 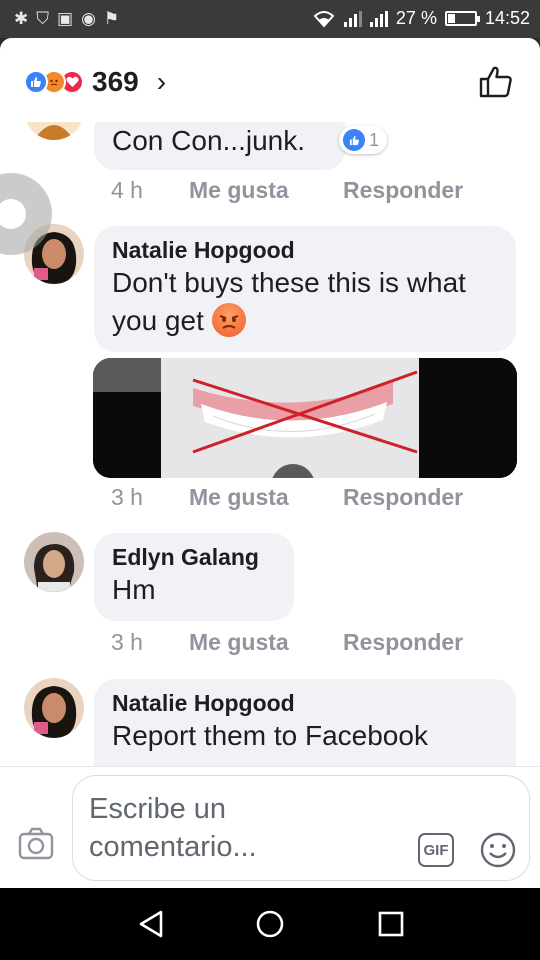 I want to click on comment-input: Escribe un comentario... GIF, so click(x=301, y=828).